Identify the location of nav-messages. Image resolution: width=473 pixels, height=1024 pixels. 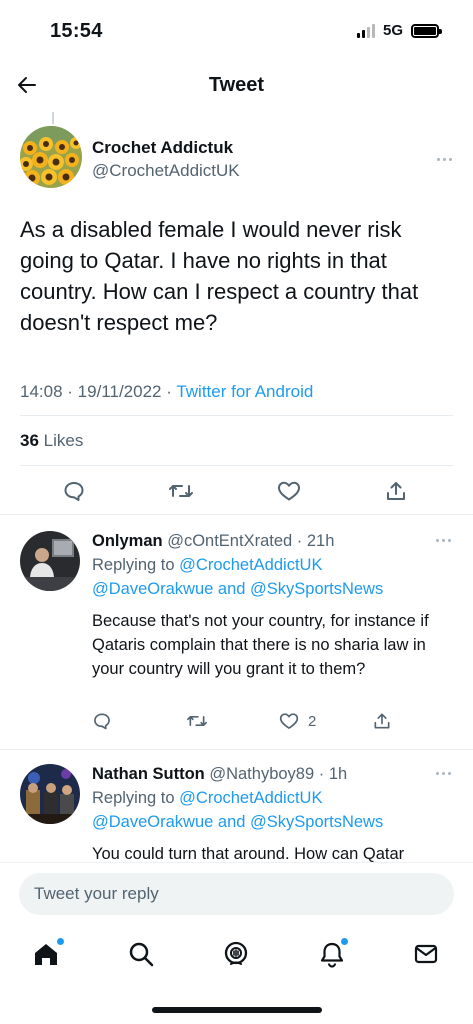
(426, 954).